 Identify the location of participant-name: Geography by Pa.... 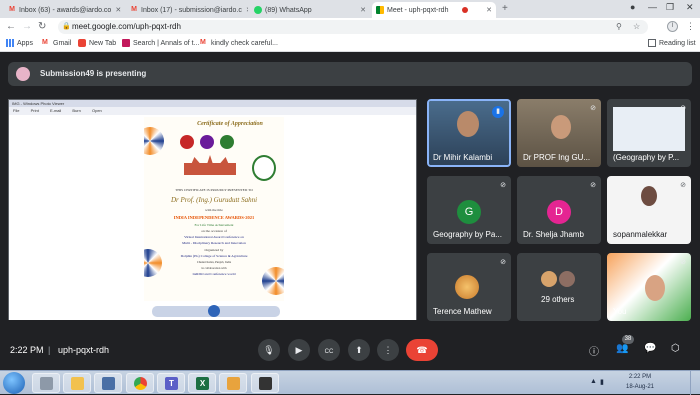
(467, 234).